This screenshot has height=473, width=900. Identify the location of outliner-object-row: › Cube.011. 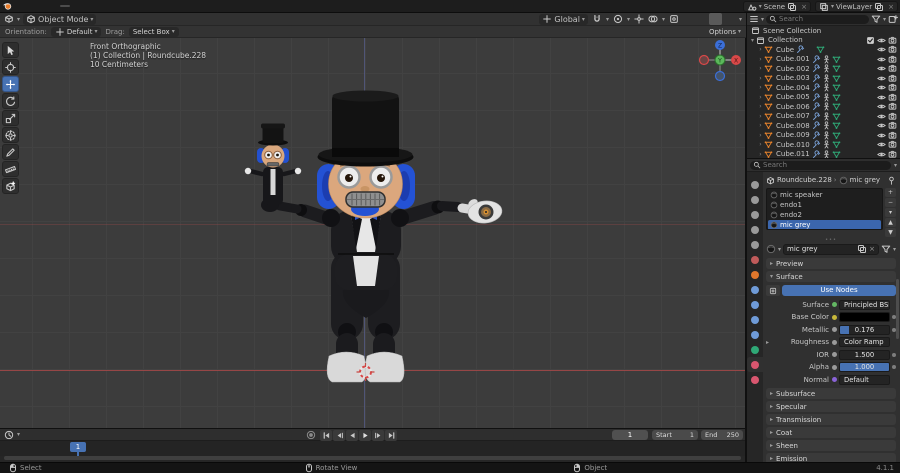
(823, 154).